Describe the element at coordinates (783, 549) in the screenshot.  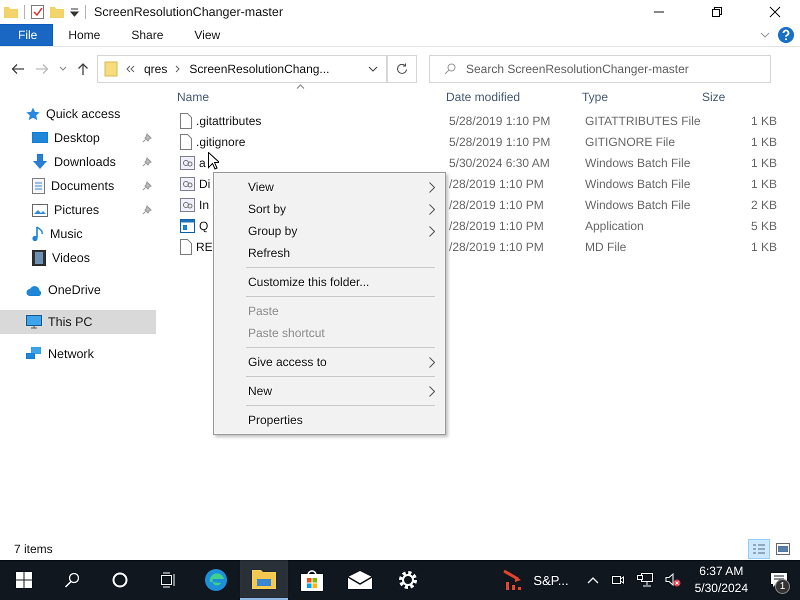
I see `thumbnail-icon` at that location.